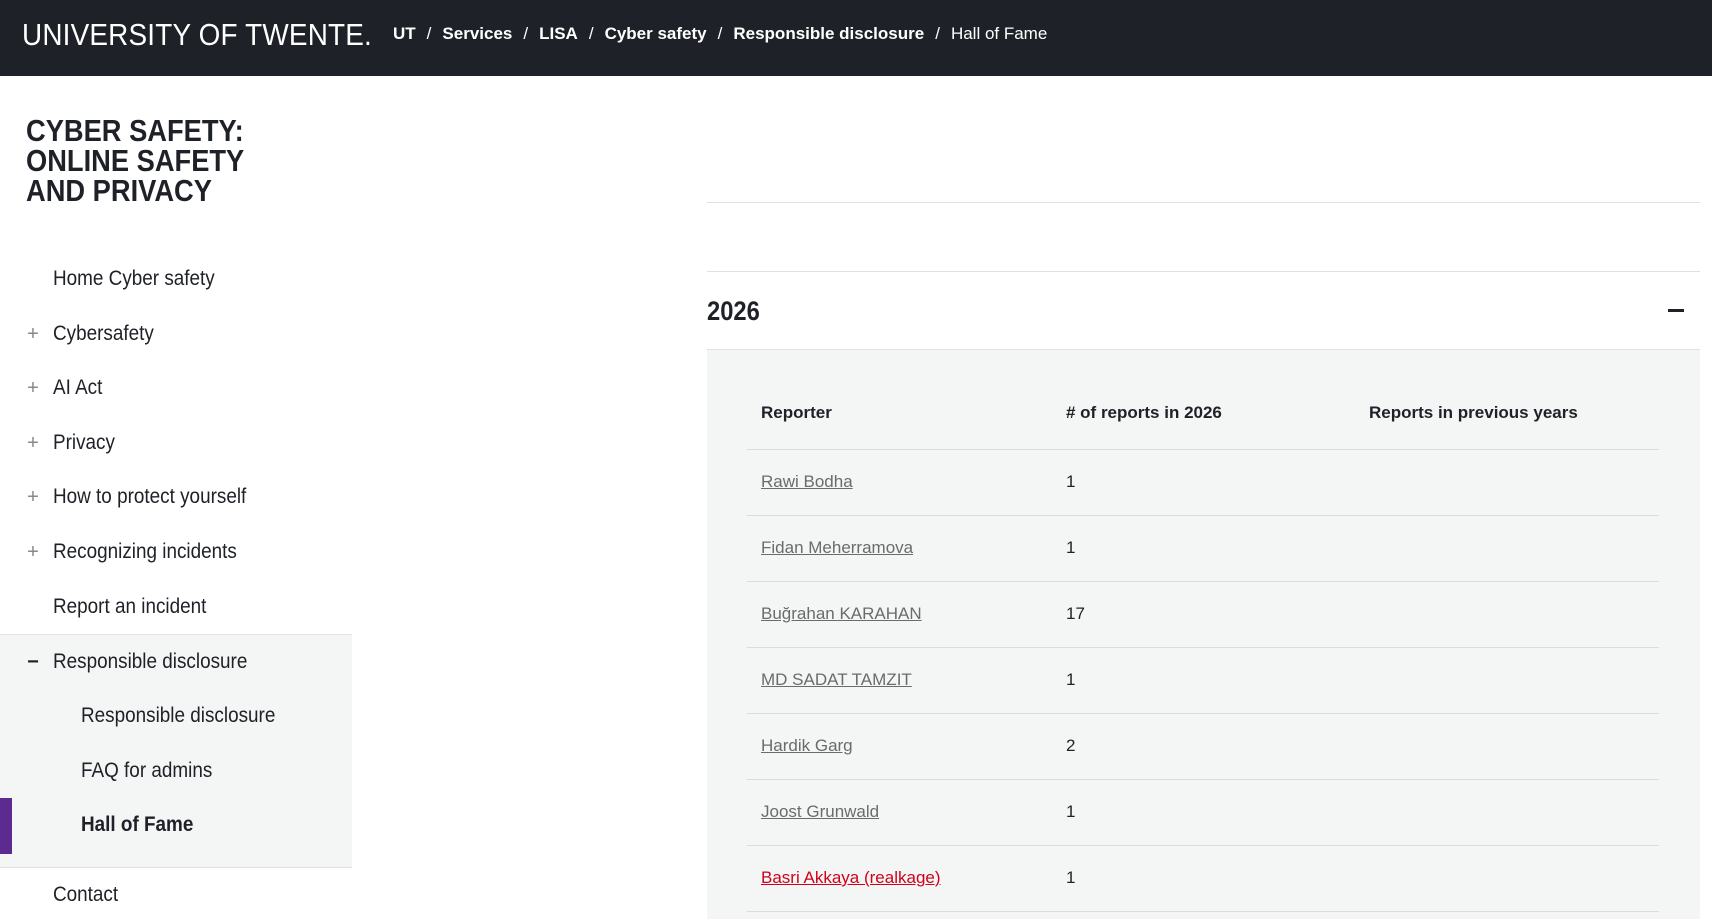 This screenshot has width=1712, height=919. What do you see at coordinates (176, 388) in the screenshot?
I see `sidebar-item-ai-act: + AI Act` at bounding box center [176, 388].